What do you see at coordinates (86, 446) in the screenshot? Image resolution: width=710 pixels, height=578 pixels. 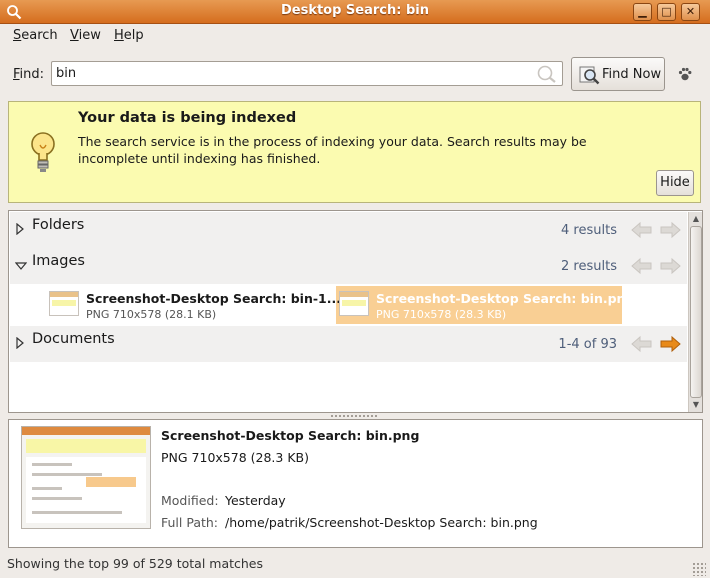 I see `preview-banner` at bounding box center [86, 446].